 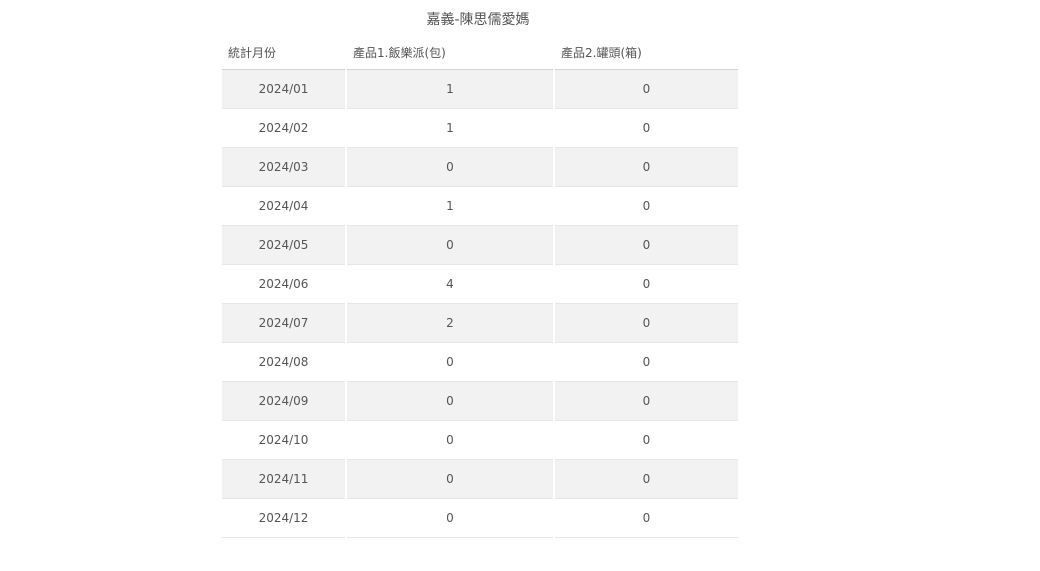 I want to click on table-header-row: 統計月份 產品1.飯樂派(包) 產品2.罐頭(箱), so click(x=480, y=53).